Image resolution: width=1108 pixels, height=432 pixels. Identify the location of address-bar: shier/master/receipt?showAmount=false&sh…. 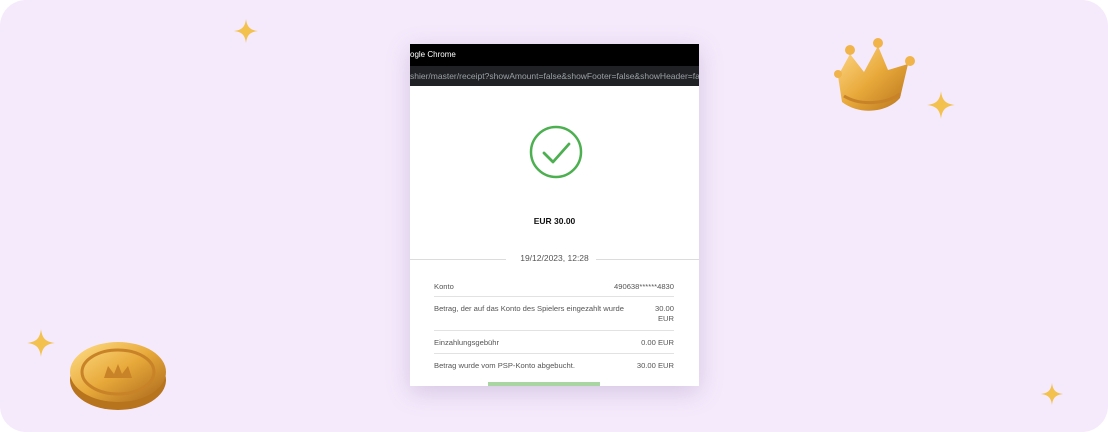
(554, 76).